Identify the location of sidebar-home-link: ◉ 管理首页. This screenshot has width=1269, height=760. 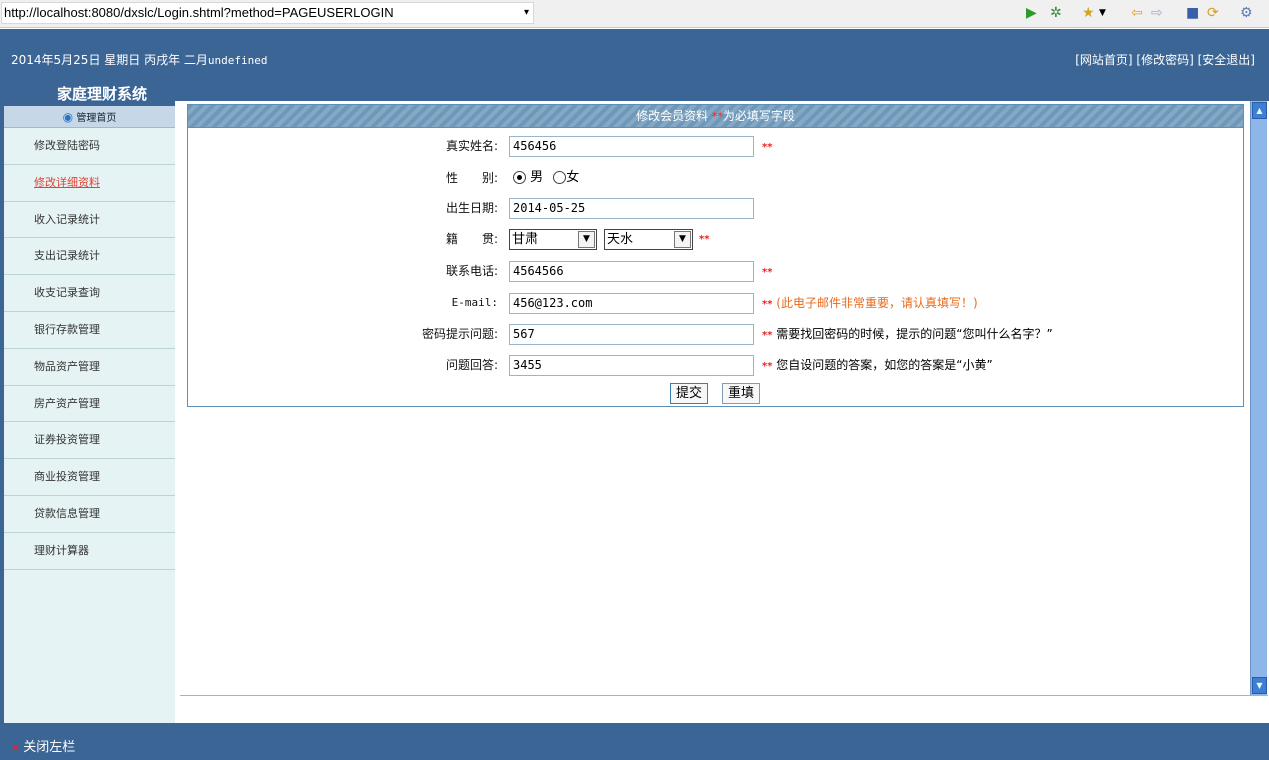
(89, 117).